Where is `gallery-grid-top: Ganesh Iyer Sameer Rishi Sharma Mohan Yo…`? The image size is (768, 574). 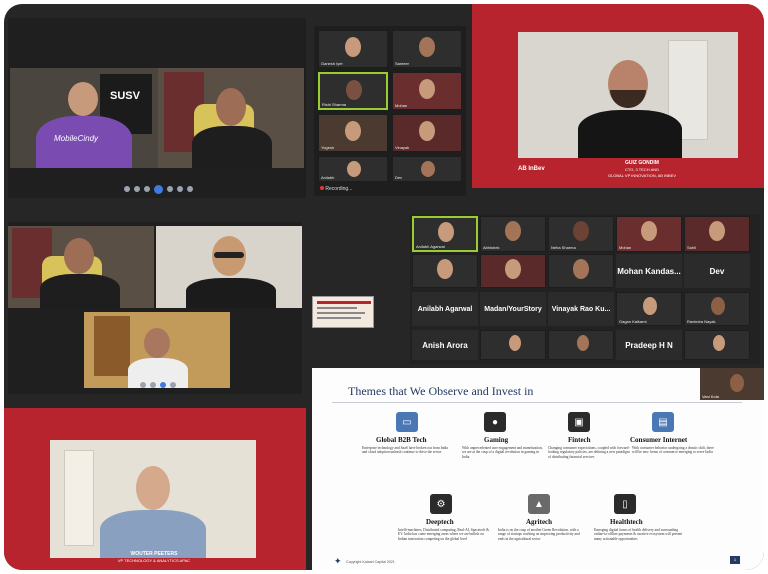
gallery-grid-top: Ganesh Iyer Sameer Rishi Sharma Mohan Yo… is located at coordinates (390, 111).